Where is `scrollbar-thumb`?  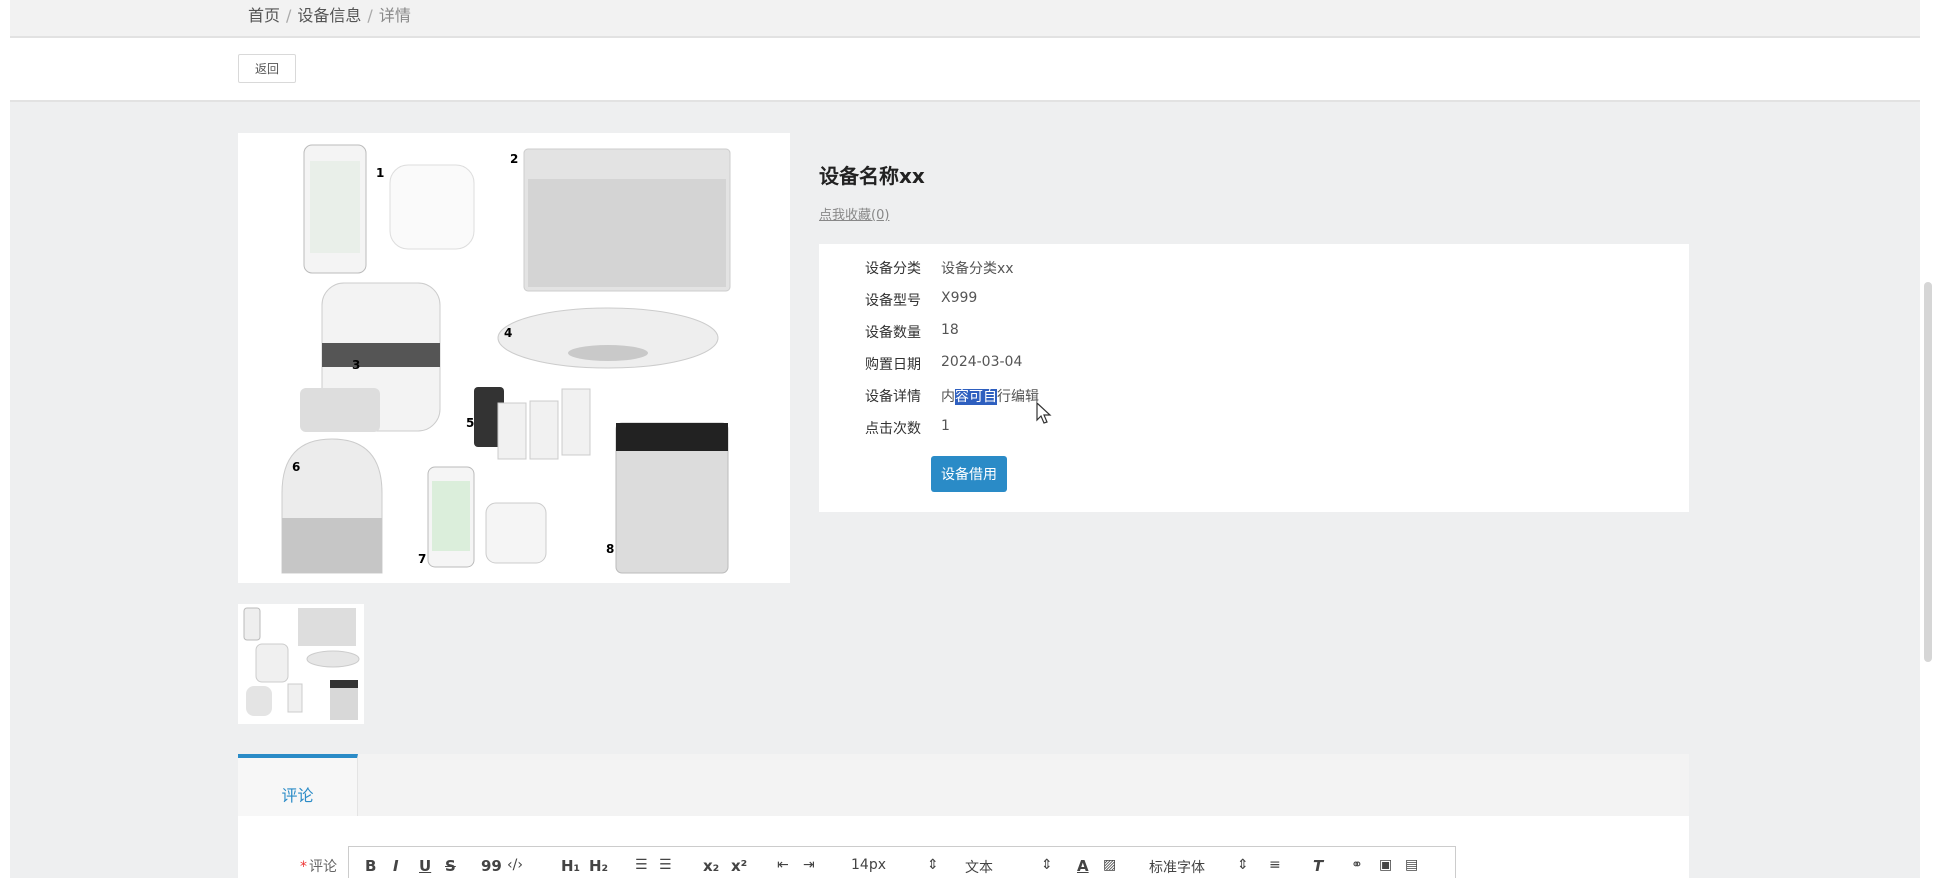 scrollbar-thumb is located at coordinates (1928, 472).